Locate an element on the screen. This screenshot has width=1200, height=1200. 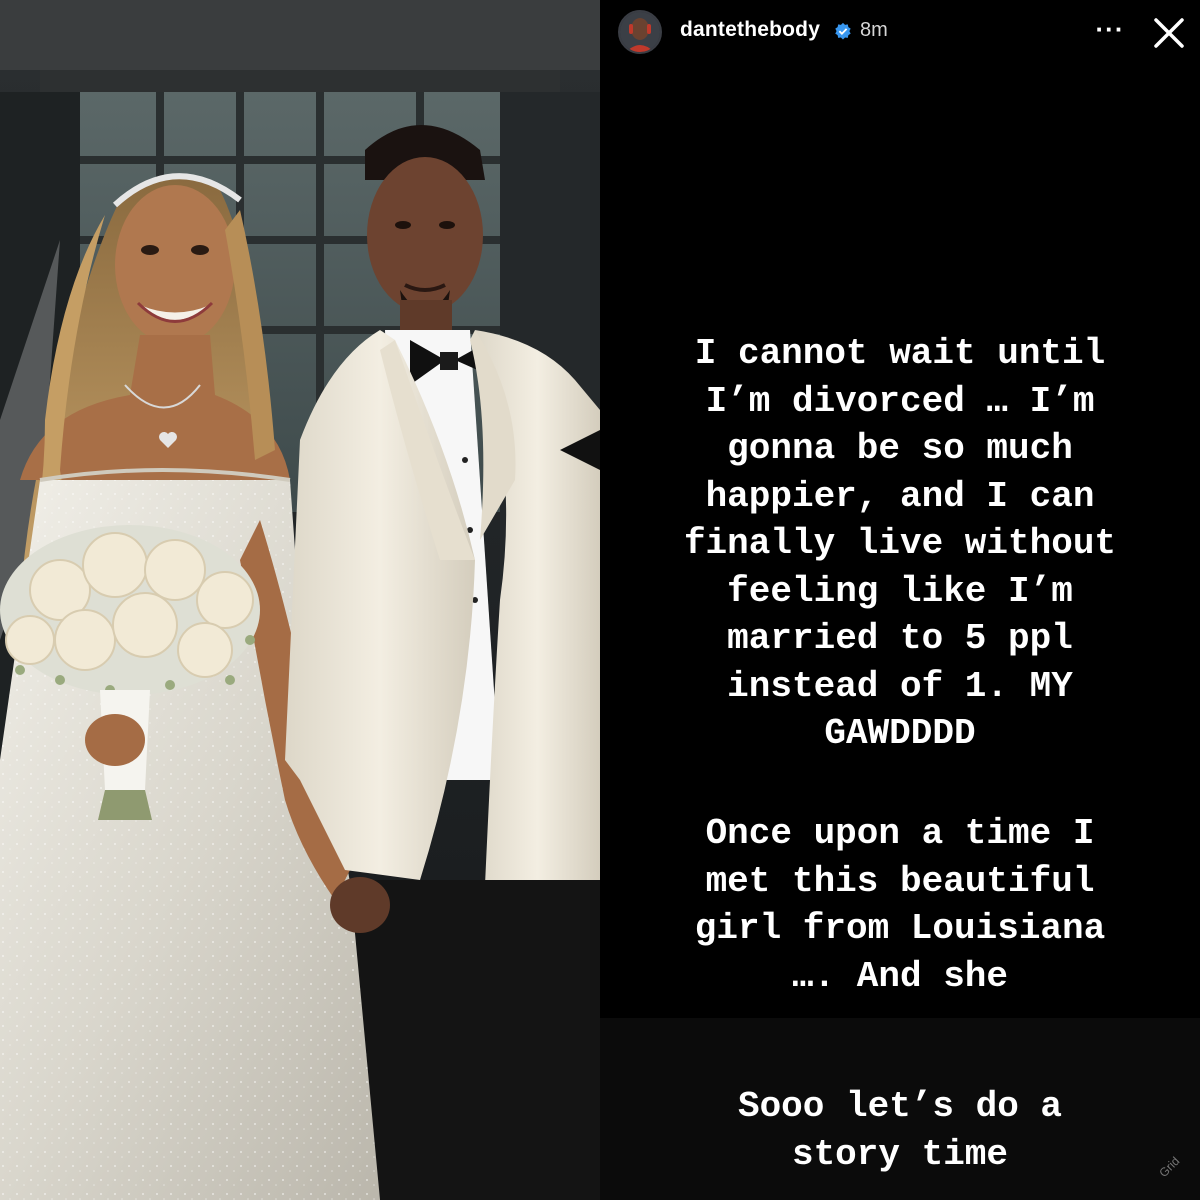
verified-badge-icon is located at coordinates (843, 31).